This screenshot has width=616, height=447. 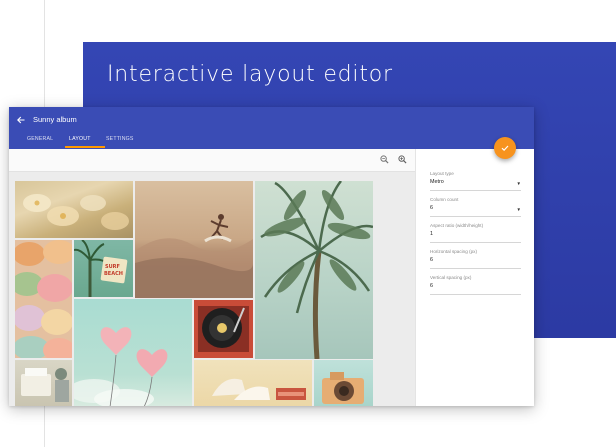 What do you see at coordinates (453, 251) in the screenshot?
I see `horizontal-spacing-label: Horizontal spacing (px)` at bounding box center [453, 251].